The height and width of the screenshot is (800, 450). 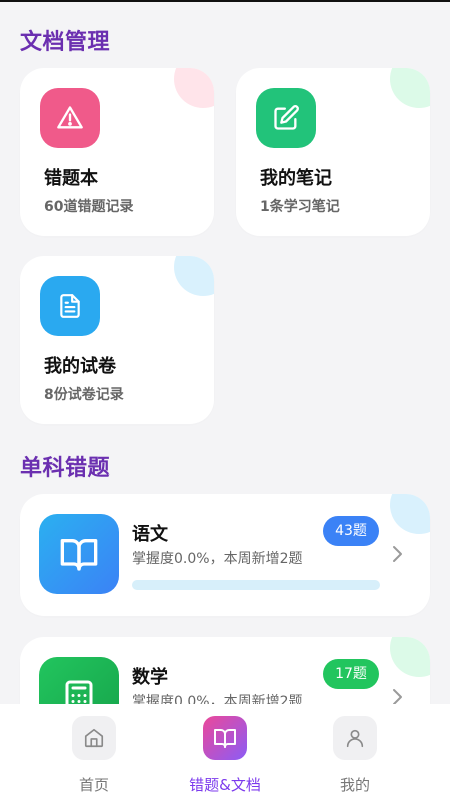 I want to click on user-icon, so click(x=355, y=738).